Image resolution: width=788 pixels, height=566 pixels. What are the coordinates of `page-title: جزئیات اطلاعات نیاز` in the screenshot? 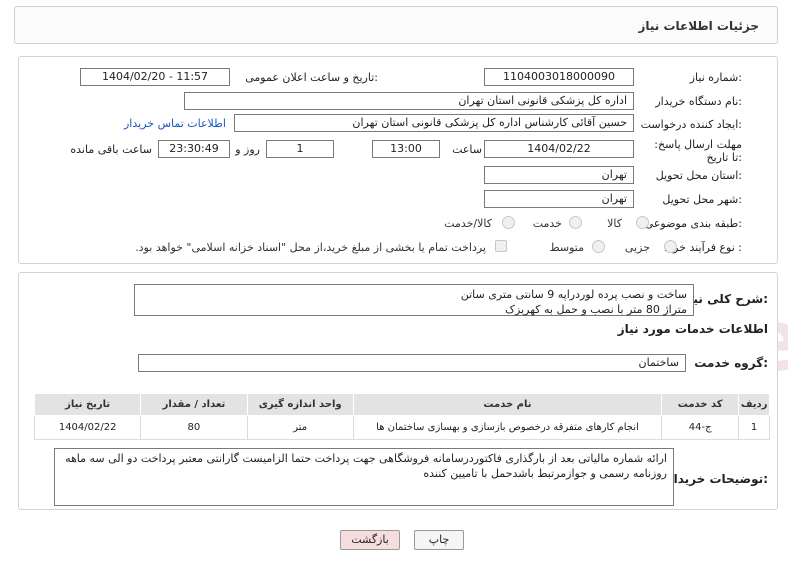 It's located at (698, 26).